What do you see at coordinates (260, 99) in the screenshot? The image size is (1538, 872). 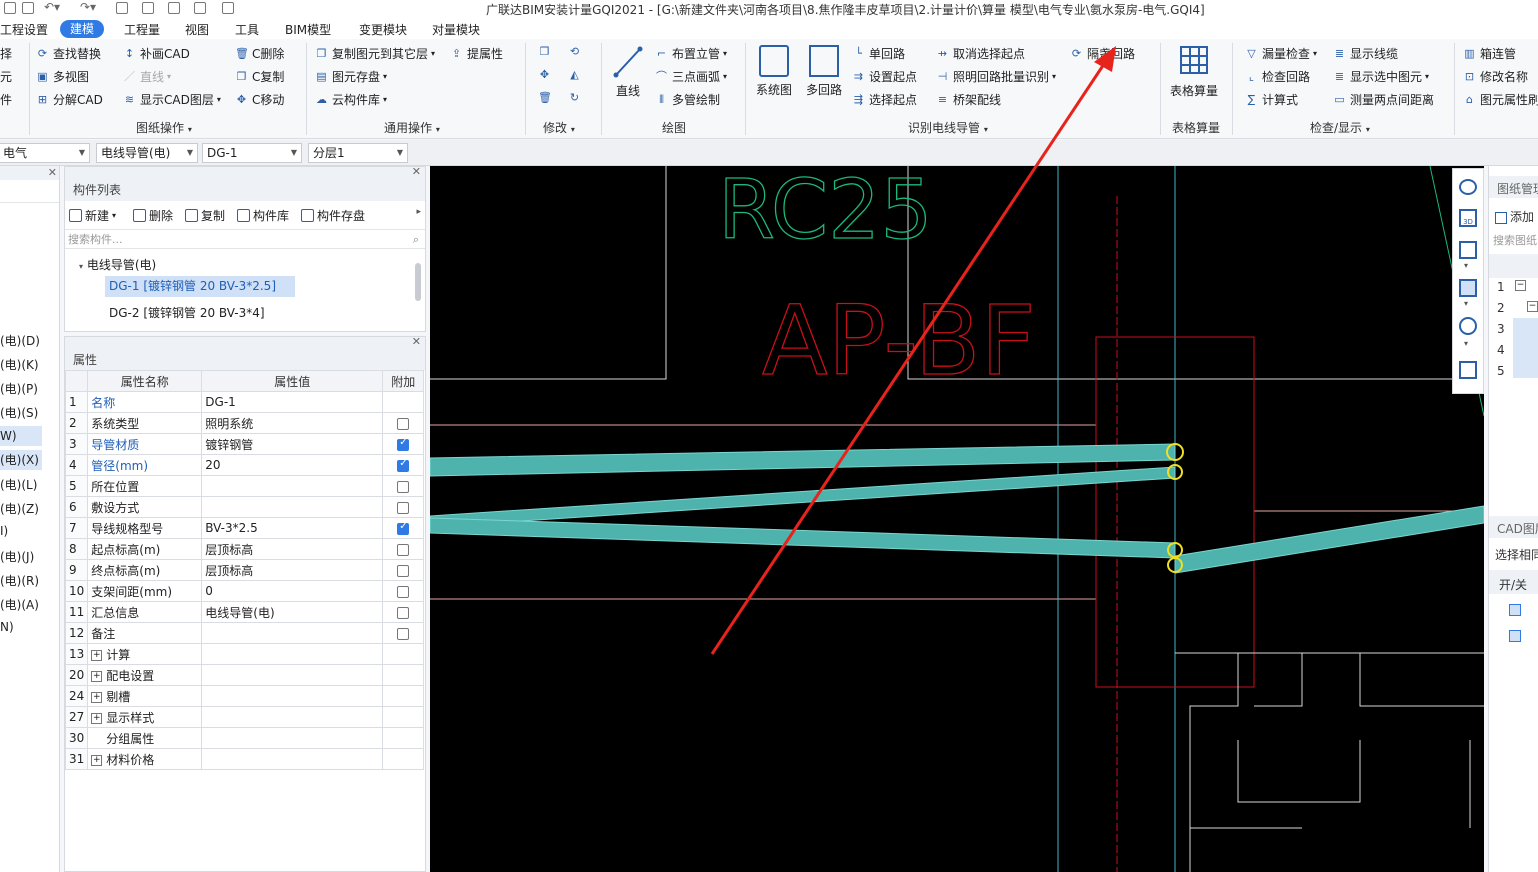 I see `c-move-button: ✥ C移动` at bounding box center [260, 99].